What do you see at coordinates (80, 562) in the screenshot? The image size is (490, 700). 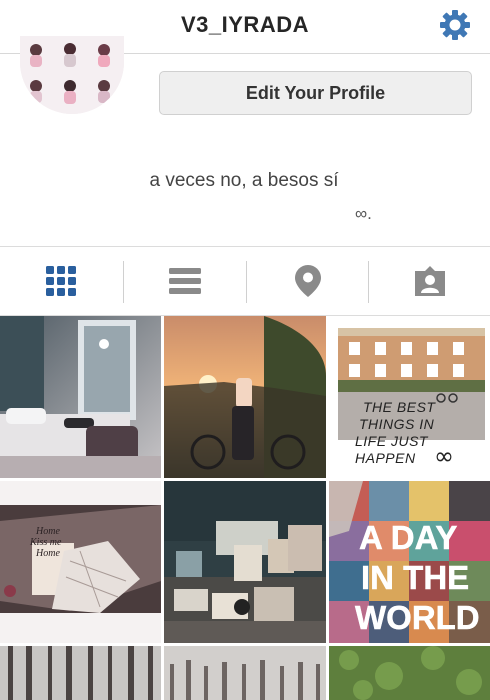 I see `post-thumbnail: Home Kiss me Home` at bounding box center [80, 562].